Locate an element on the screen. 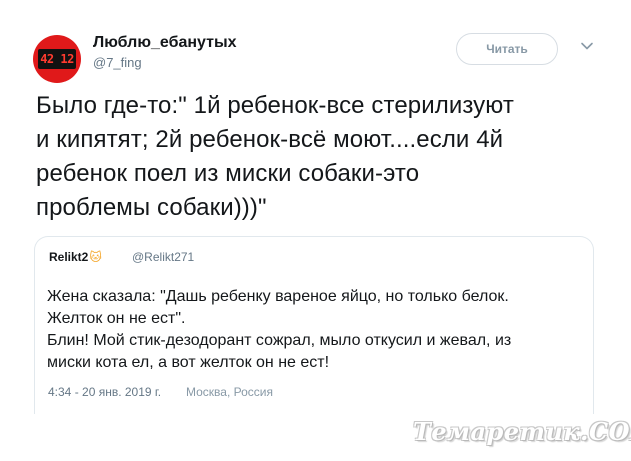 The height and width of the screenshot is (461, 631). quoted-author-name: Relikt2🐱 is located at coordinates (75, 257).